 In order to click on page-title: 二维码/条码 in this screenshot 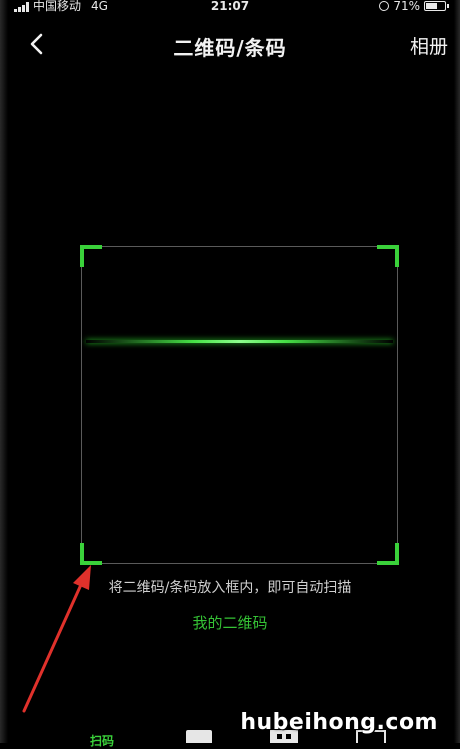, I will do `click(230, 48)`.